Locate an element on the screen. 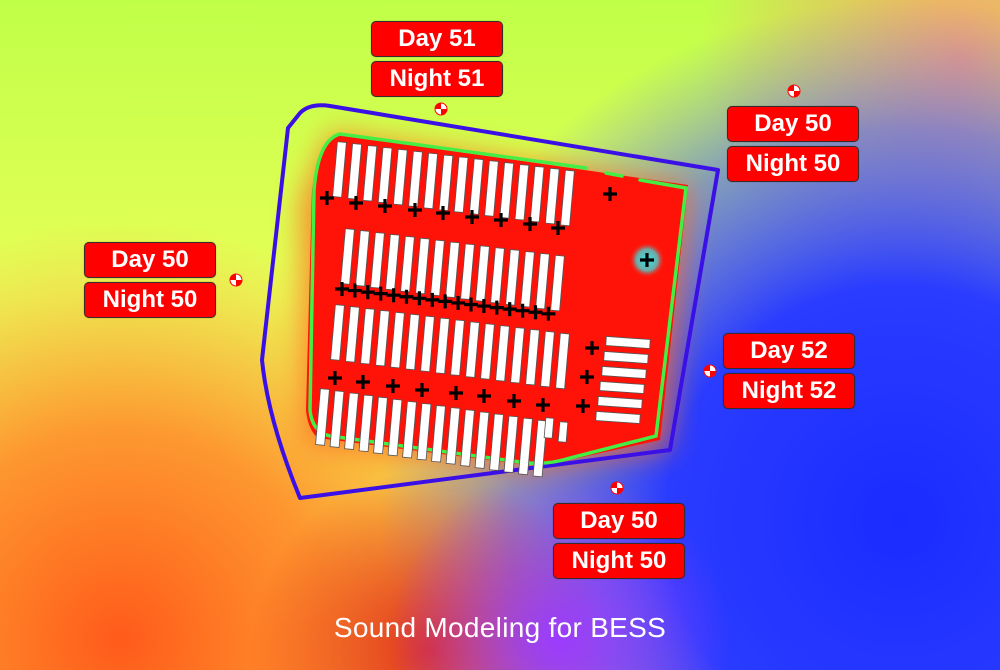  receiver-northeast-labels: Day 50 Night 50 is located at coordinates (793, 146).